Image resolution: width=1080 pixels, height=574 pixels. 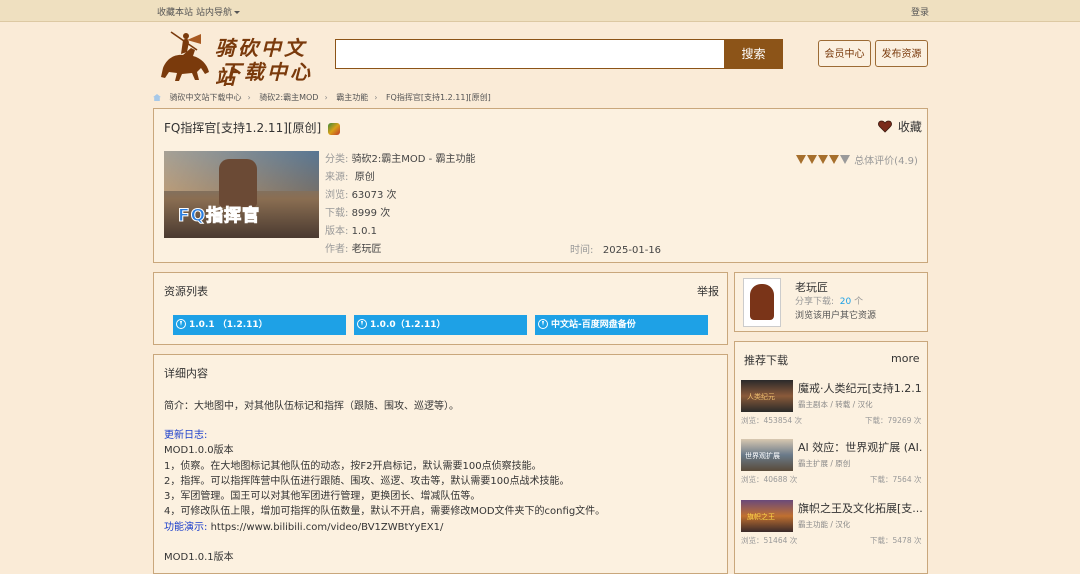 What do you see at coordinates (186, 435) in the screenshot?
I see `changelog-label: 更新日志:` at bounding box center [186, 435].